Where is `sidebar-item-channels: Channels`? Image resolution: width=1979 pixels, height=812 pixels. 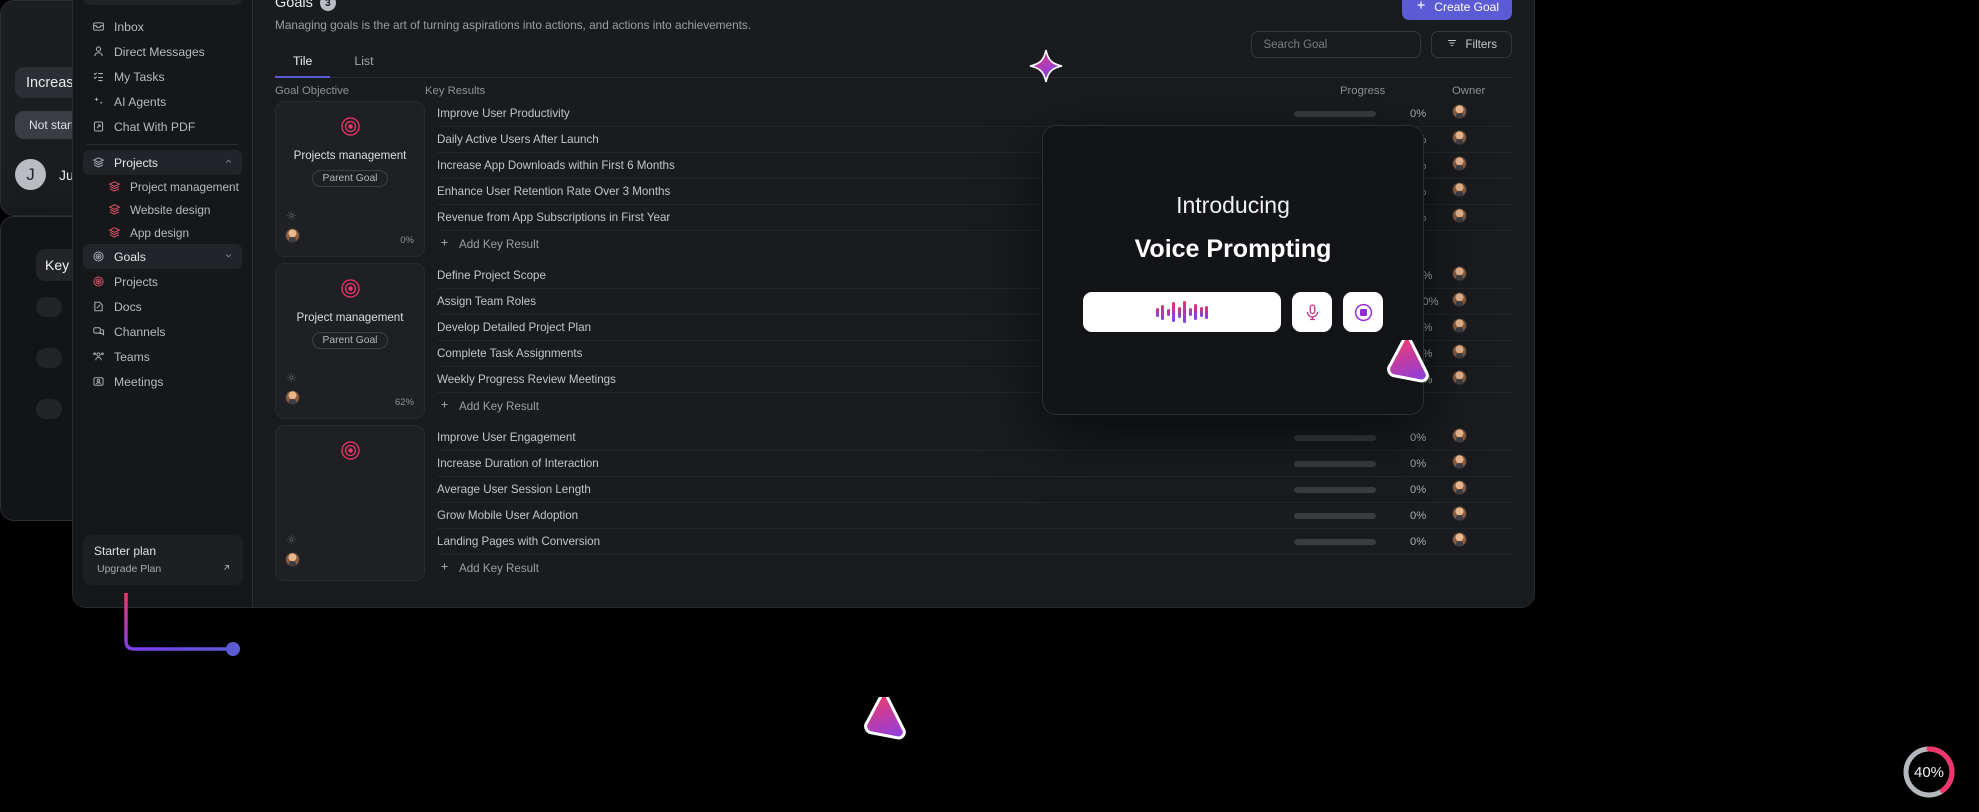 sidebar-item-channels: Channels is located at coordinates (162, 331).